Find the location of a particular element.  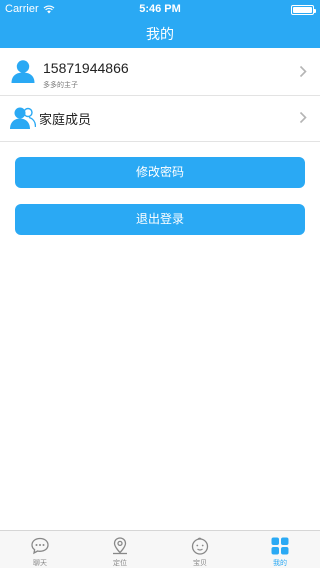

page-title: 我的 is located at coordinates (160, 35).